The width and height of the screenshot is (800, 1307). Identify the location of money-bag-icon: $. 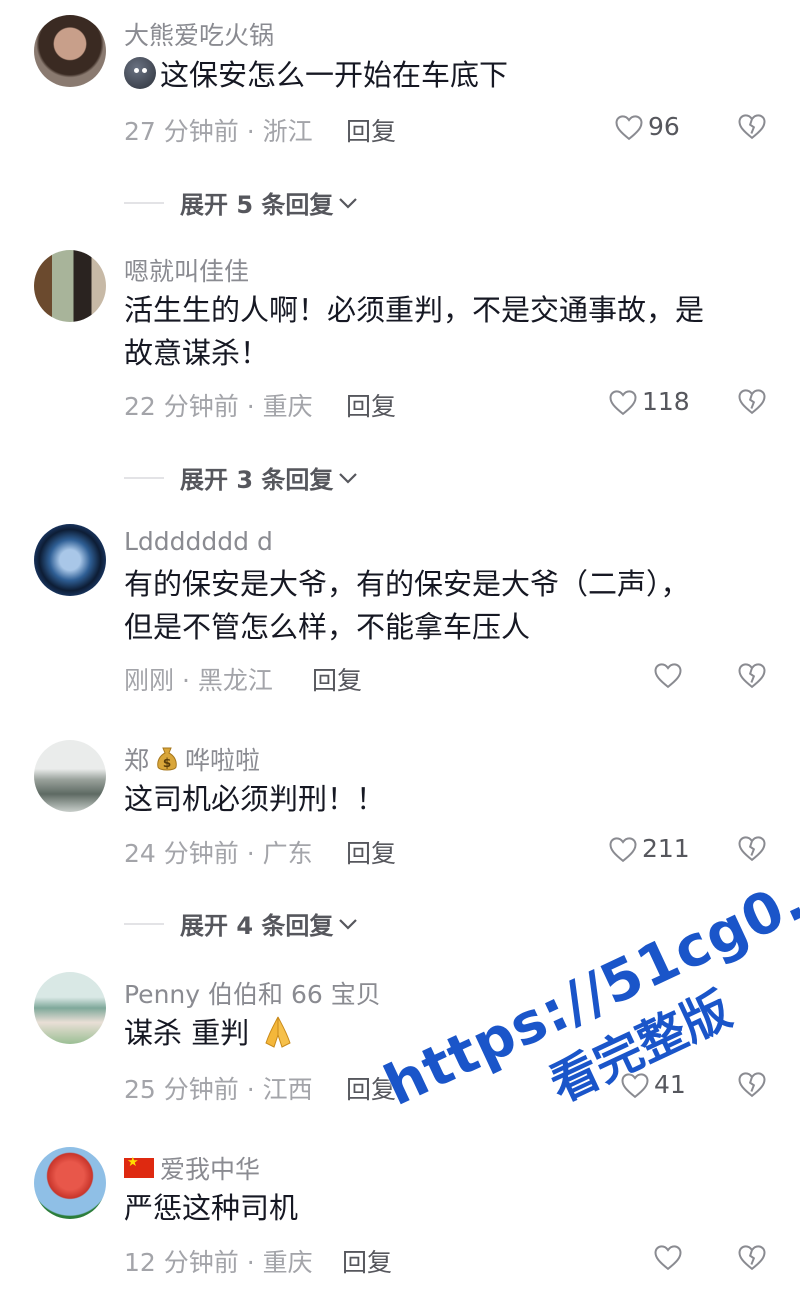
(167, 759).